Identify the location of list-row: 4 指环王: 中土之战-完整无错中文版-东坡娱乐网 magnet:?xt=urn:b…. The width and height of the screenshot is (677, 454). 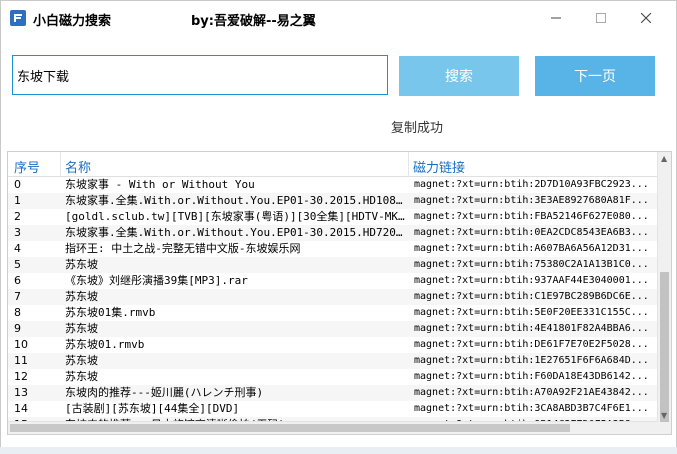
(333, 249).